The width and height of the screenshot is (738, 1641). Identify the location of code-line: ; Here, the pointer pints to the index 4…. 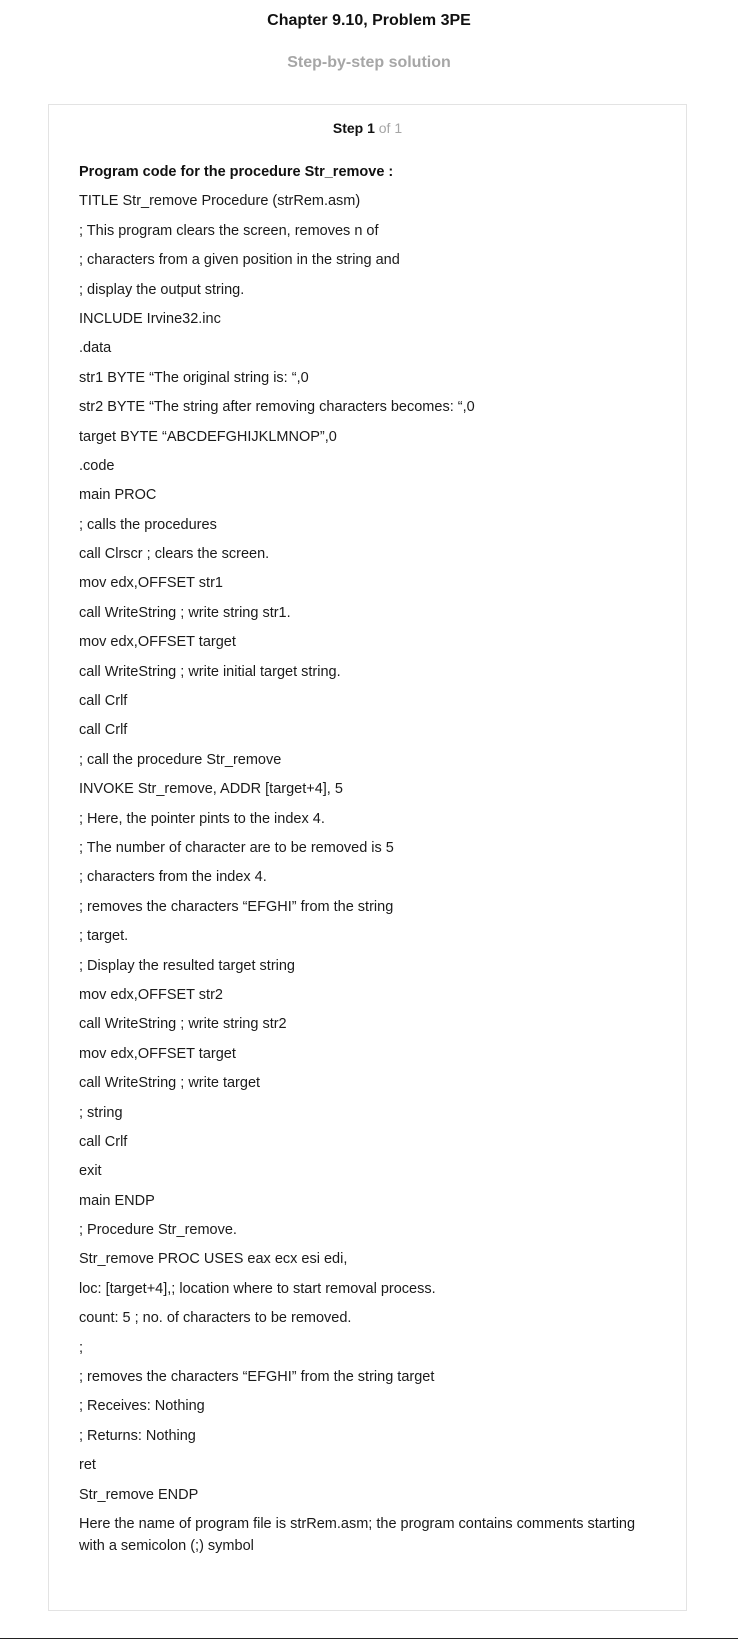
(202, 818).